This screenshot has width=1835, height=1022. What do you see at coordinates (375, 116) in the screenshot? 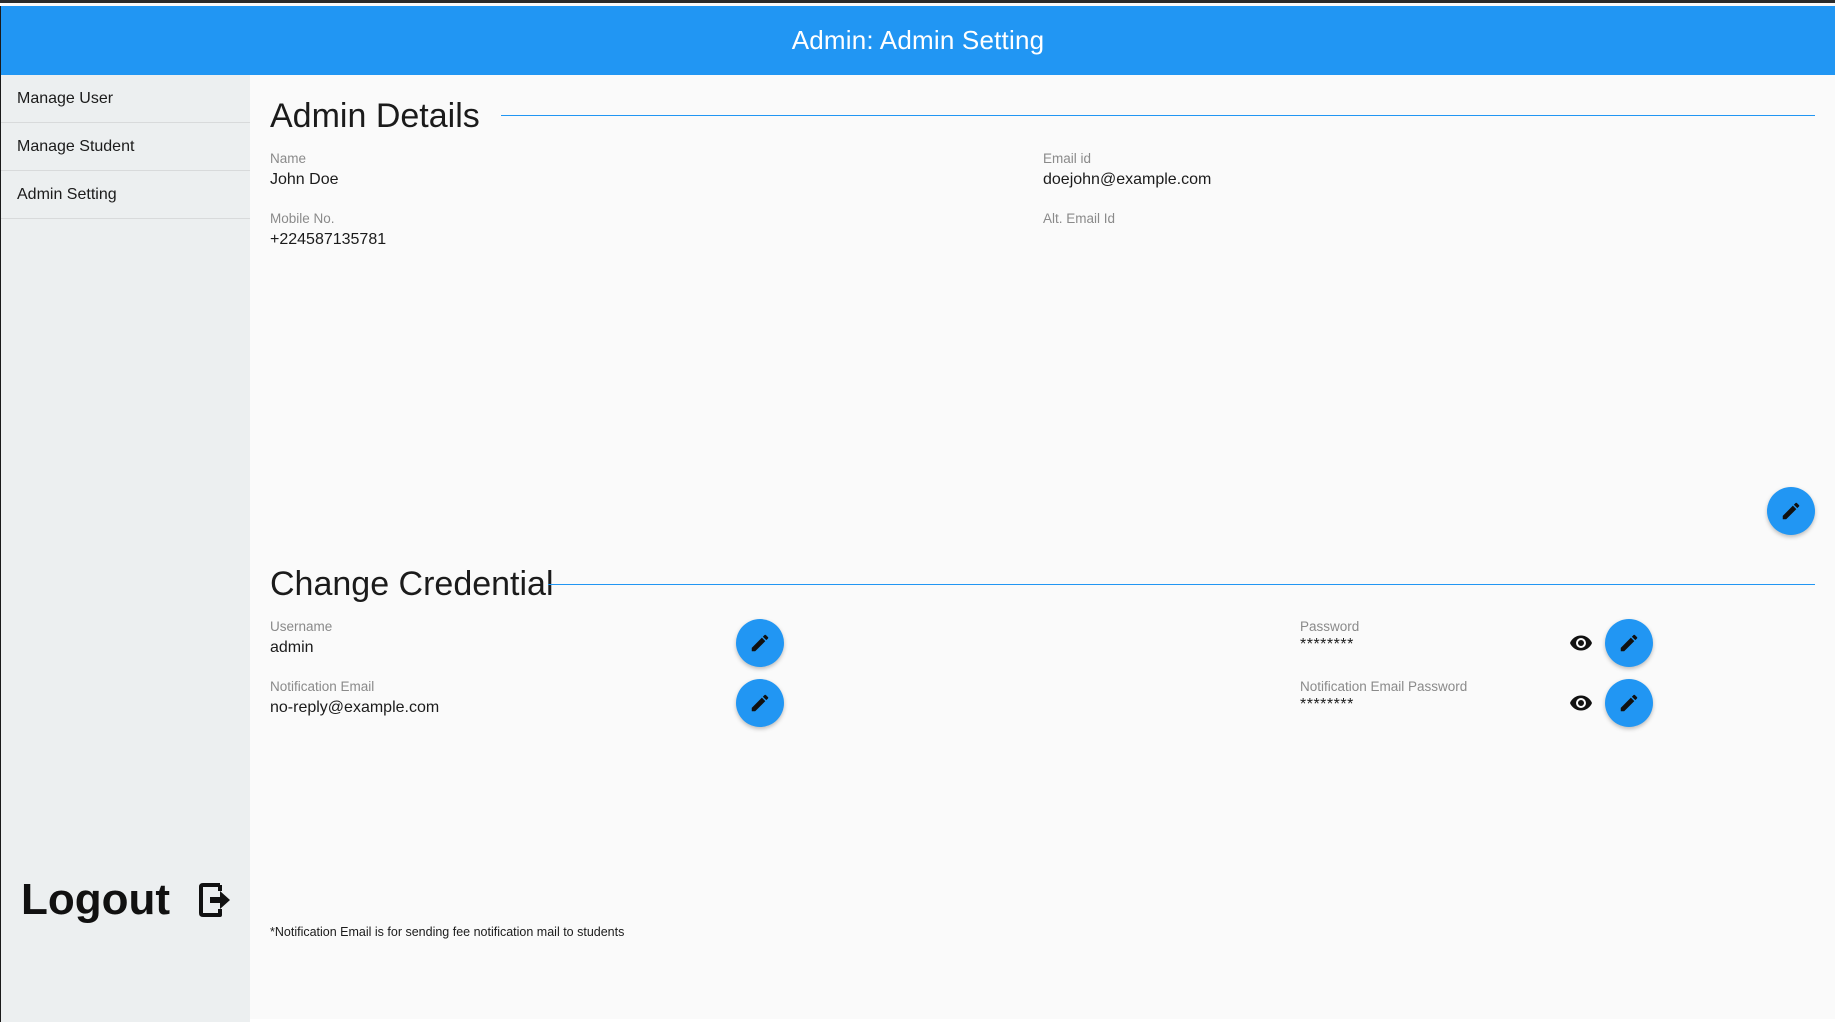
I see `admin-details-title: Admin Details` at bounding box center [375, 116].